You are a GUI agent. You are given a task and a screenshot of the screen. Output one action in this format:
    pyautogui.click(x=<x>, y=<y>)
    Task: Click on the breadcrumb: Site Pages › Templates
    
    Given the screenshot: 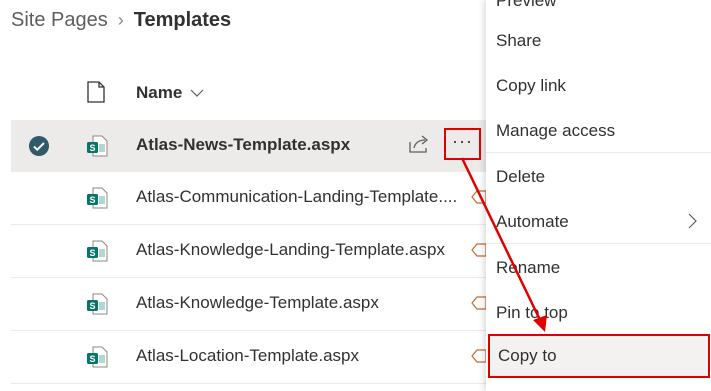 What is the action you would take?
    pyautogui.click(x=121, y=20)
    